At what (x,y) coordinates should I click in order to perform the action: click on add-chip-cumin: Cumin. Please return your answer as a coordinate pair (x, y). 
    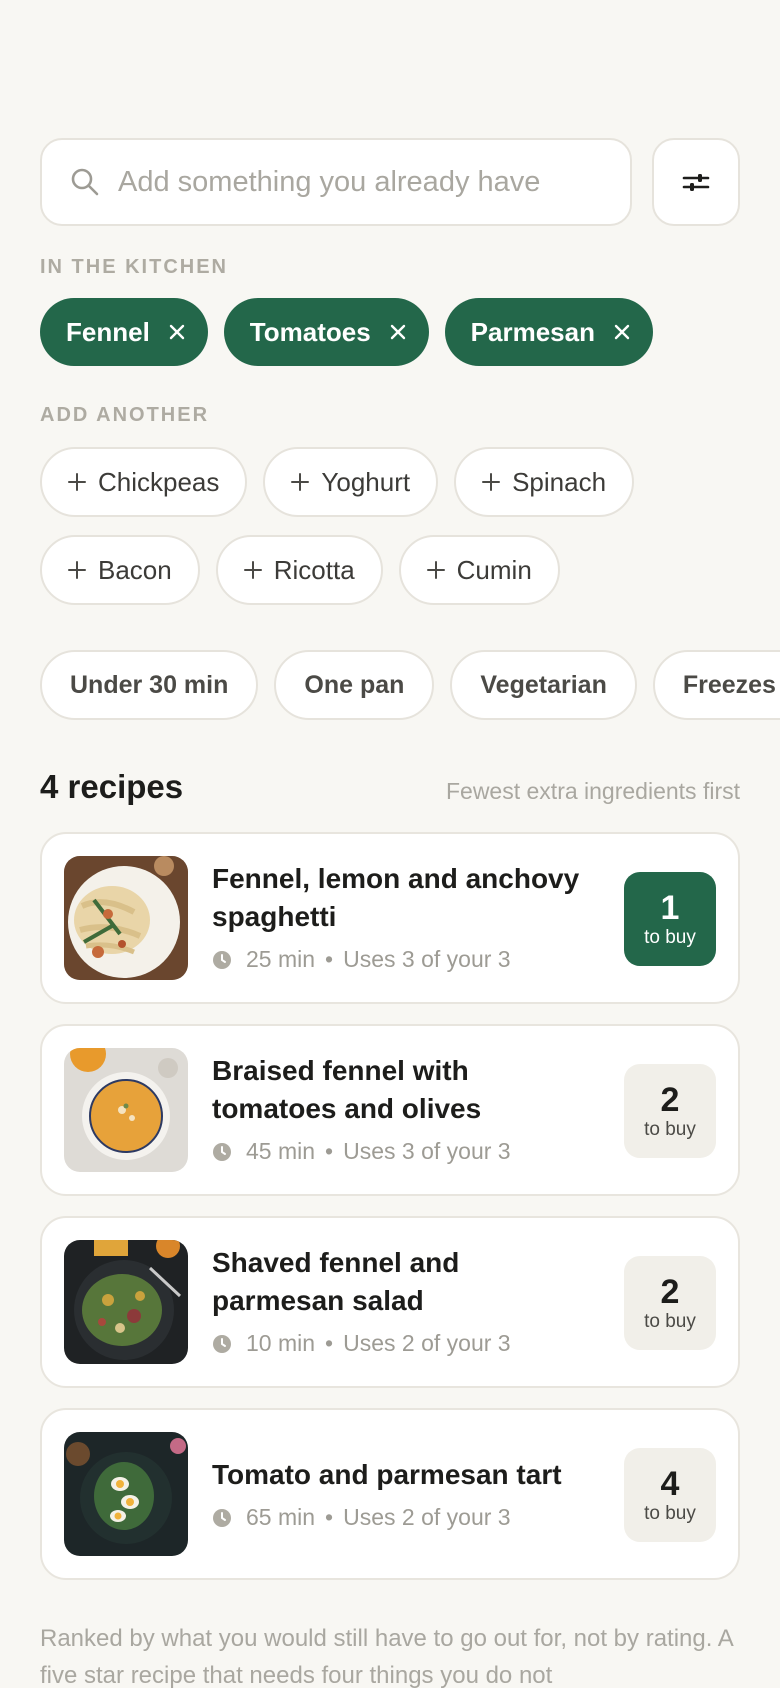
    Looking at the image, I should click on (479, 570).